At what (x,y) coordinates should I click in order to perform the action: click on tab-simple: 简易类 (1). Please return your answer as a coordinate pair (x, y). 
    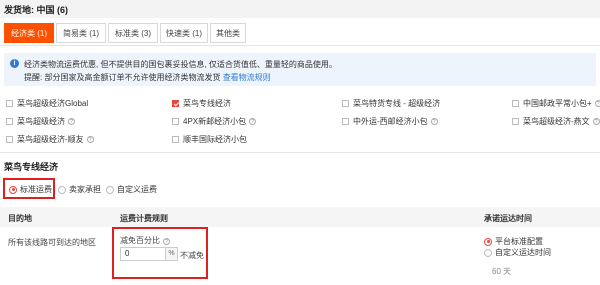
    Looking at the image, I should click on (81, 33).